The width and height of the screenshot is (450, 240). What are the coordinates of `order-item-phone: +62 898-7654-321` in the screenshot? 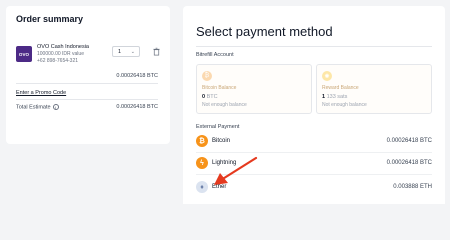 It's located at (58, 61).